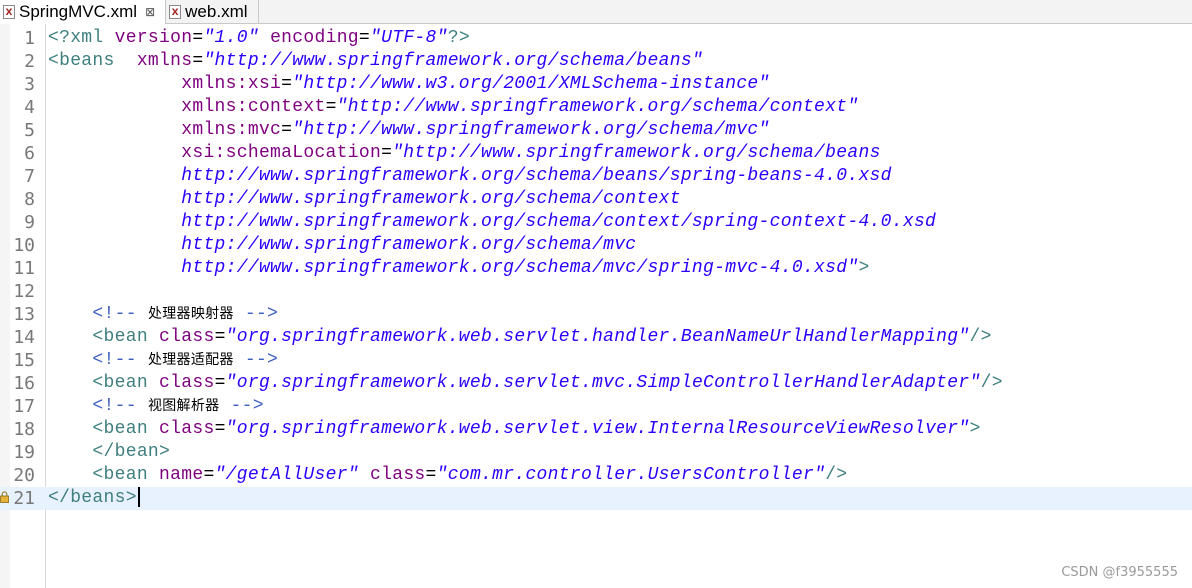 Image resolution: width=1192 pixels, height=588 pixels. Describe the element at coordinates (163, 314) in the screenshot. I see `code-text: <!-- 处理器映射器 -->` at that location.